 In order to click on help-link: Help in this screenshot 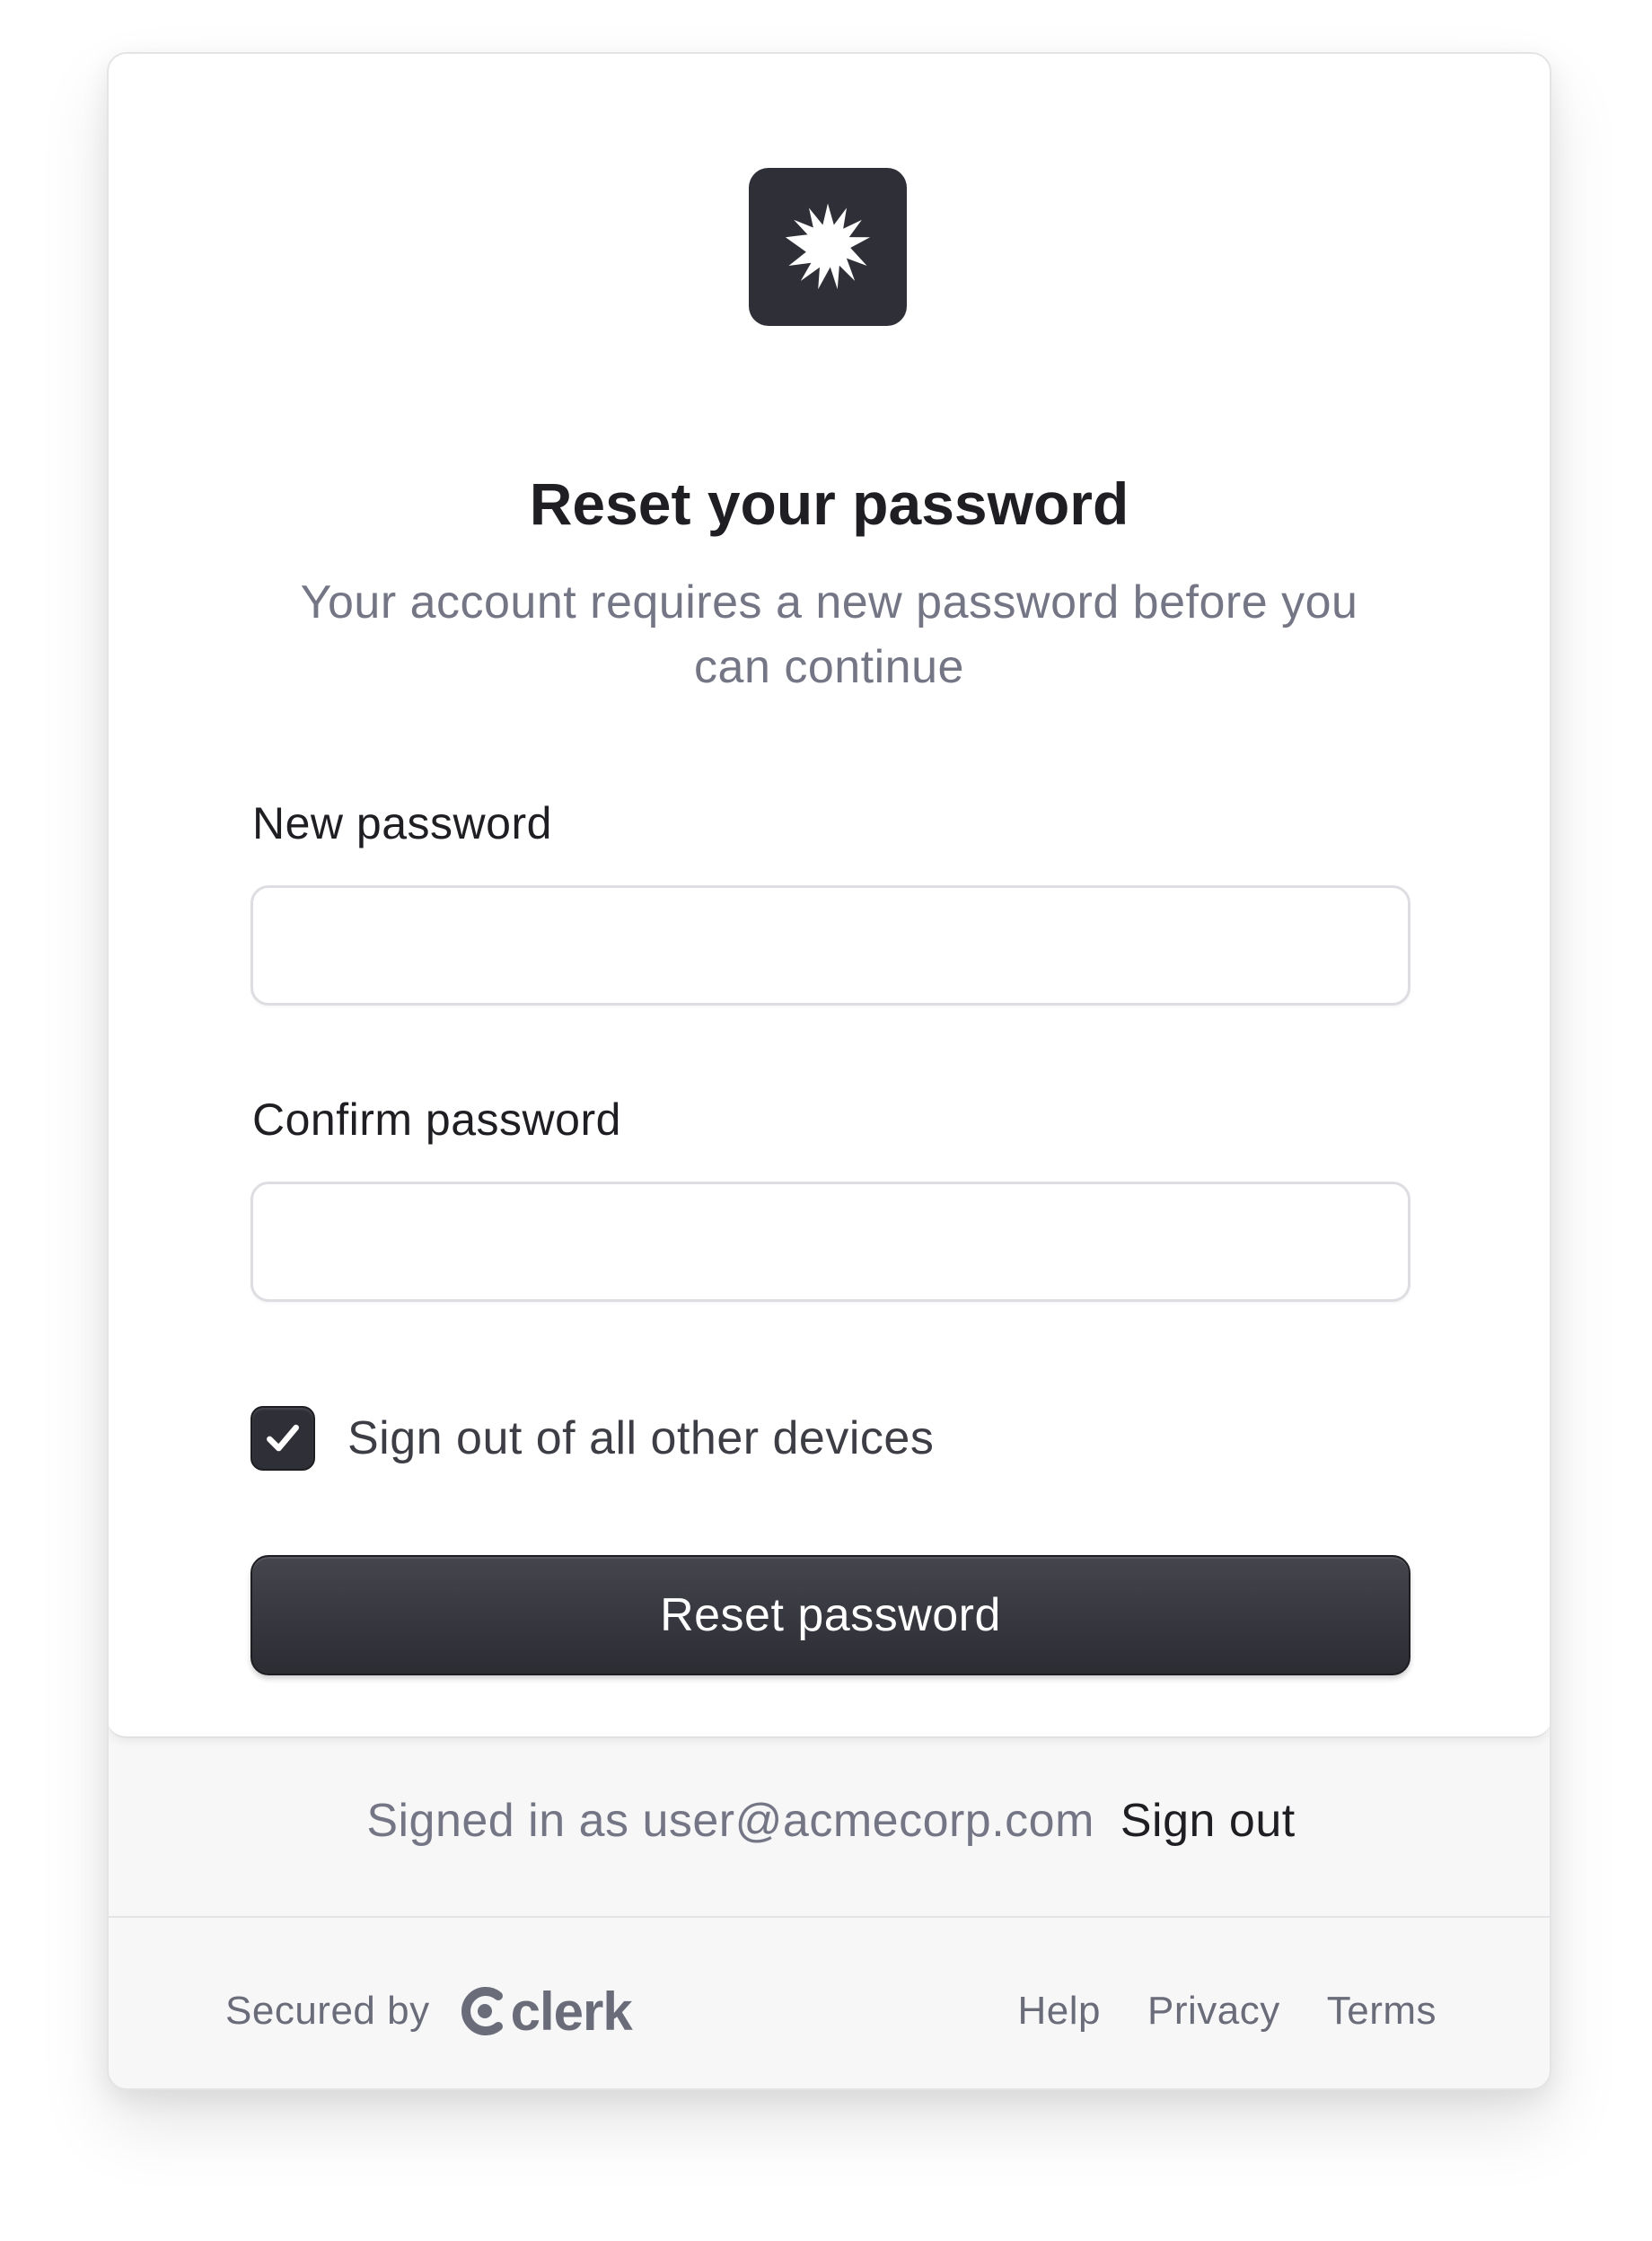, I will do `click(1059, 2011)`.